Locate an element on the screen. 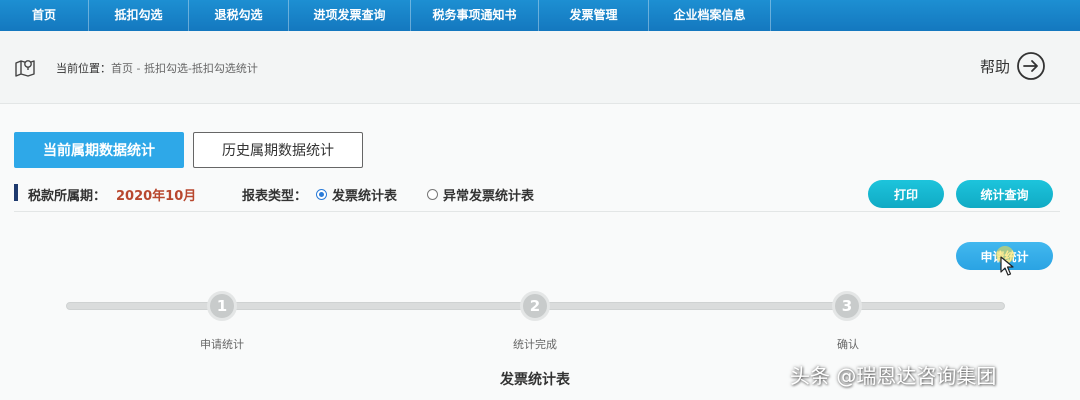  section-accent-bar is located at coordinates (16, 192).